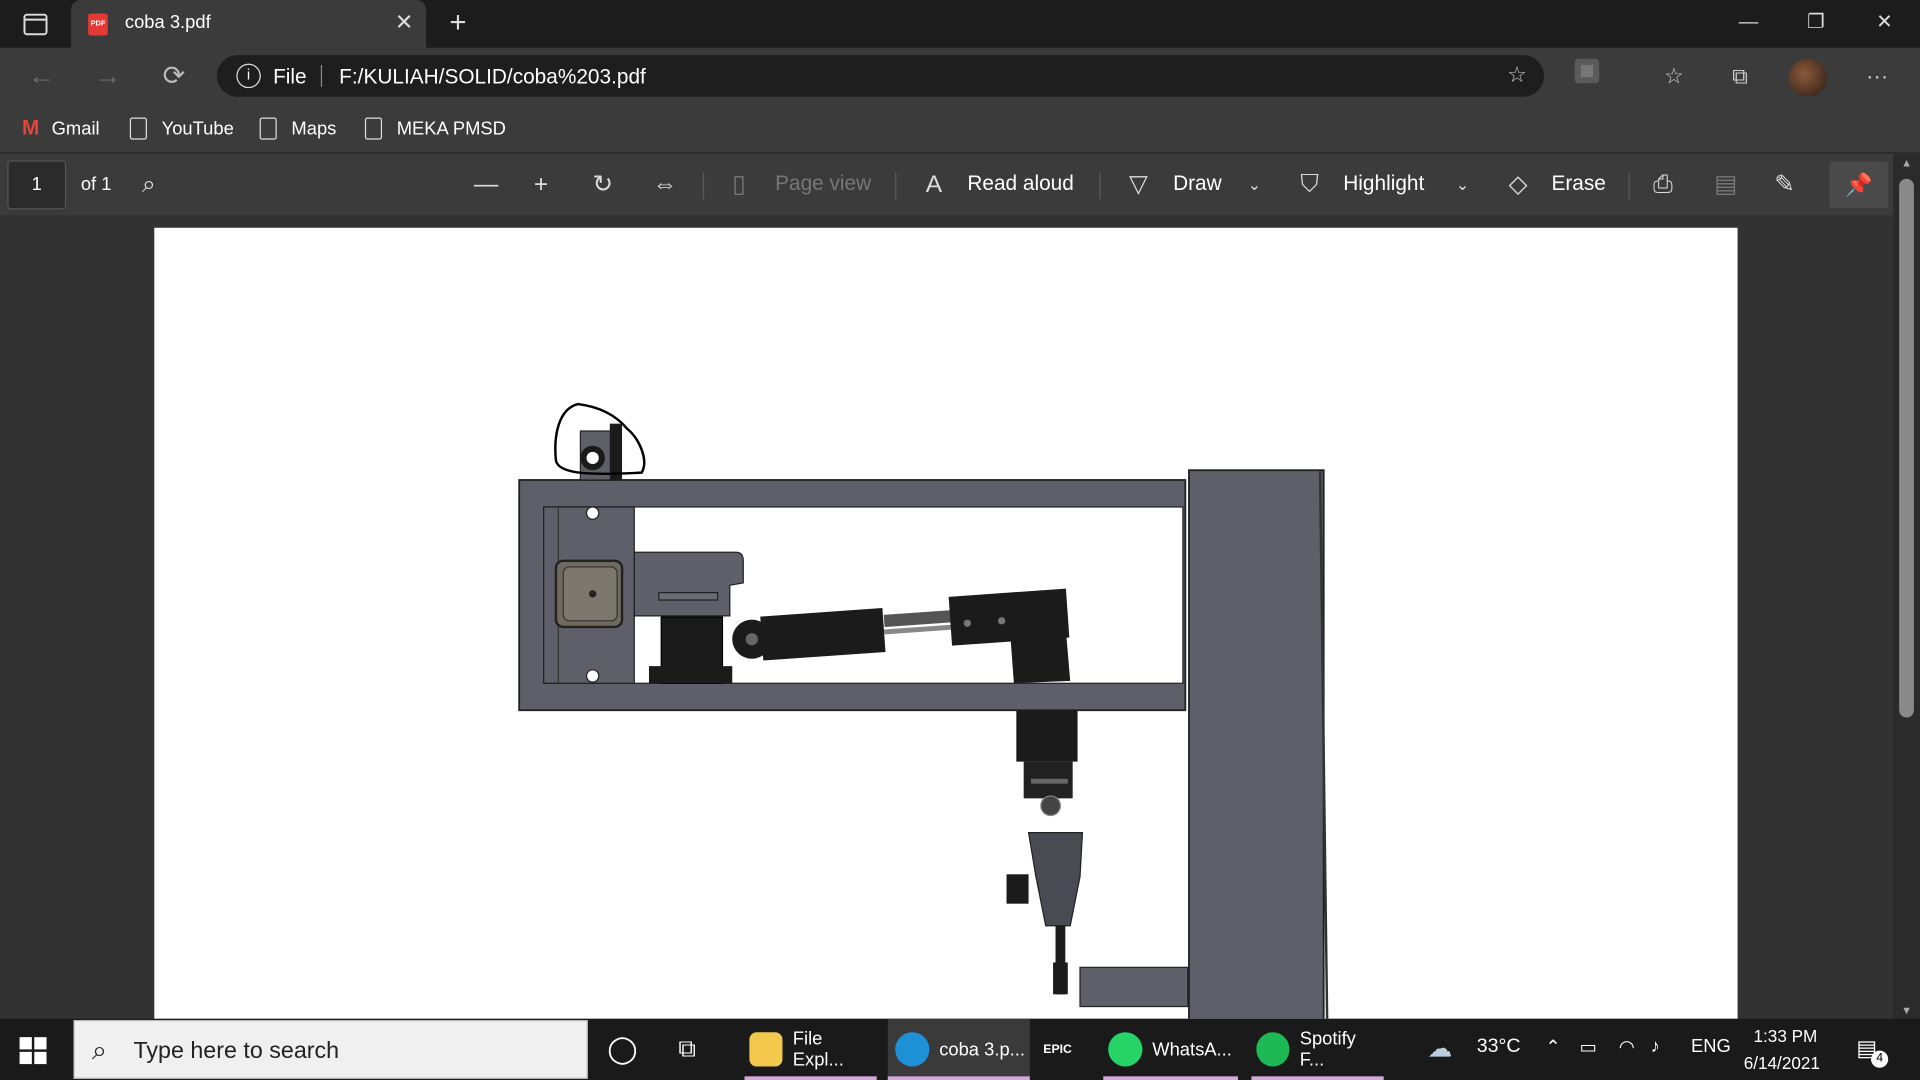  What do you see at coordinates (492, 77) in the screenshot?
I see `address-url: F:/KULIAH/SOLID/coba%203.pdf` at bounding box center [492, 77].